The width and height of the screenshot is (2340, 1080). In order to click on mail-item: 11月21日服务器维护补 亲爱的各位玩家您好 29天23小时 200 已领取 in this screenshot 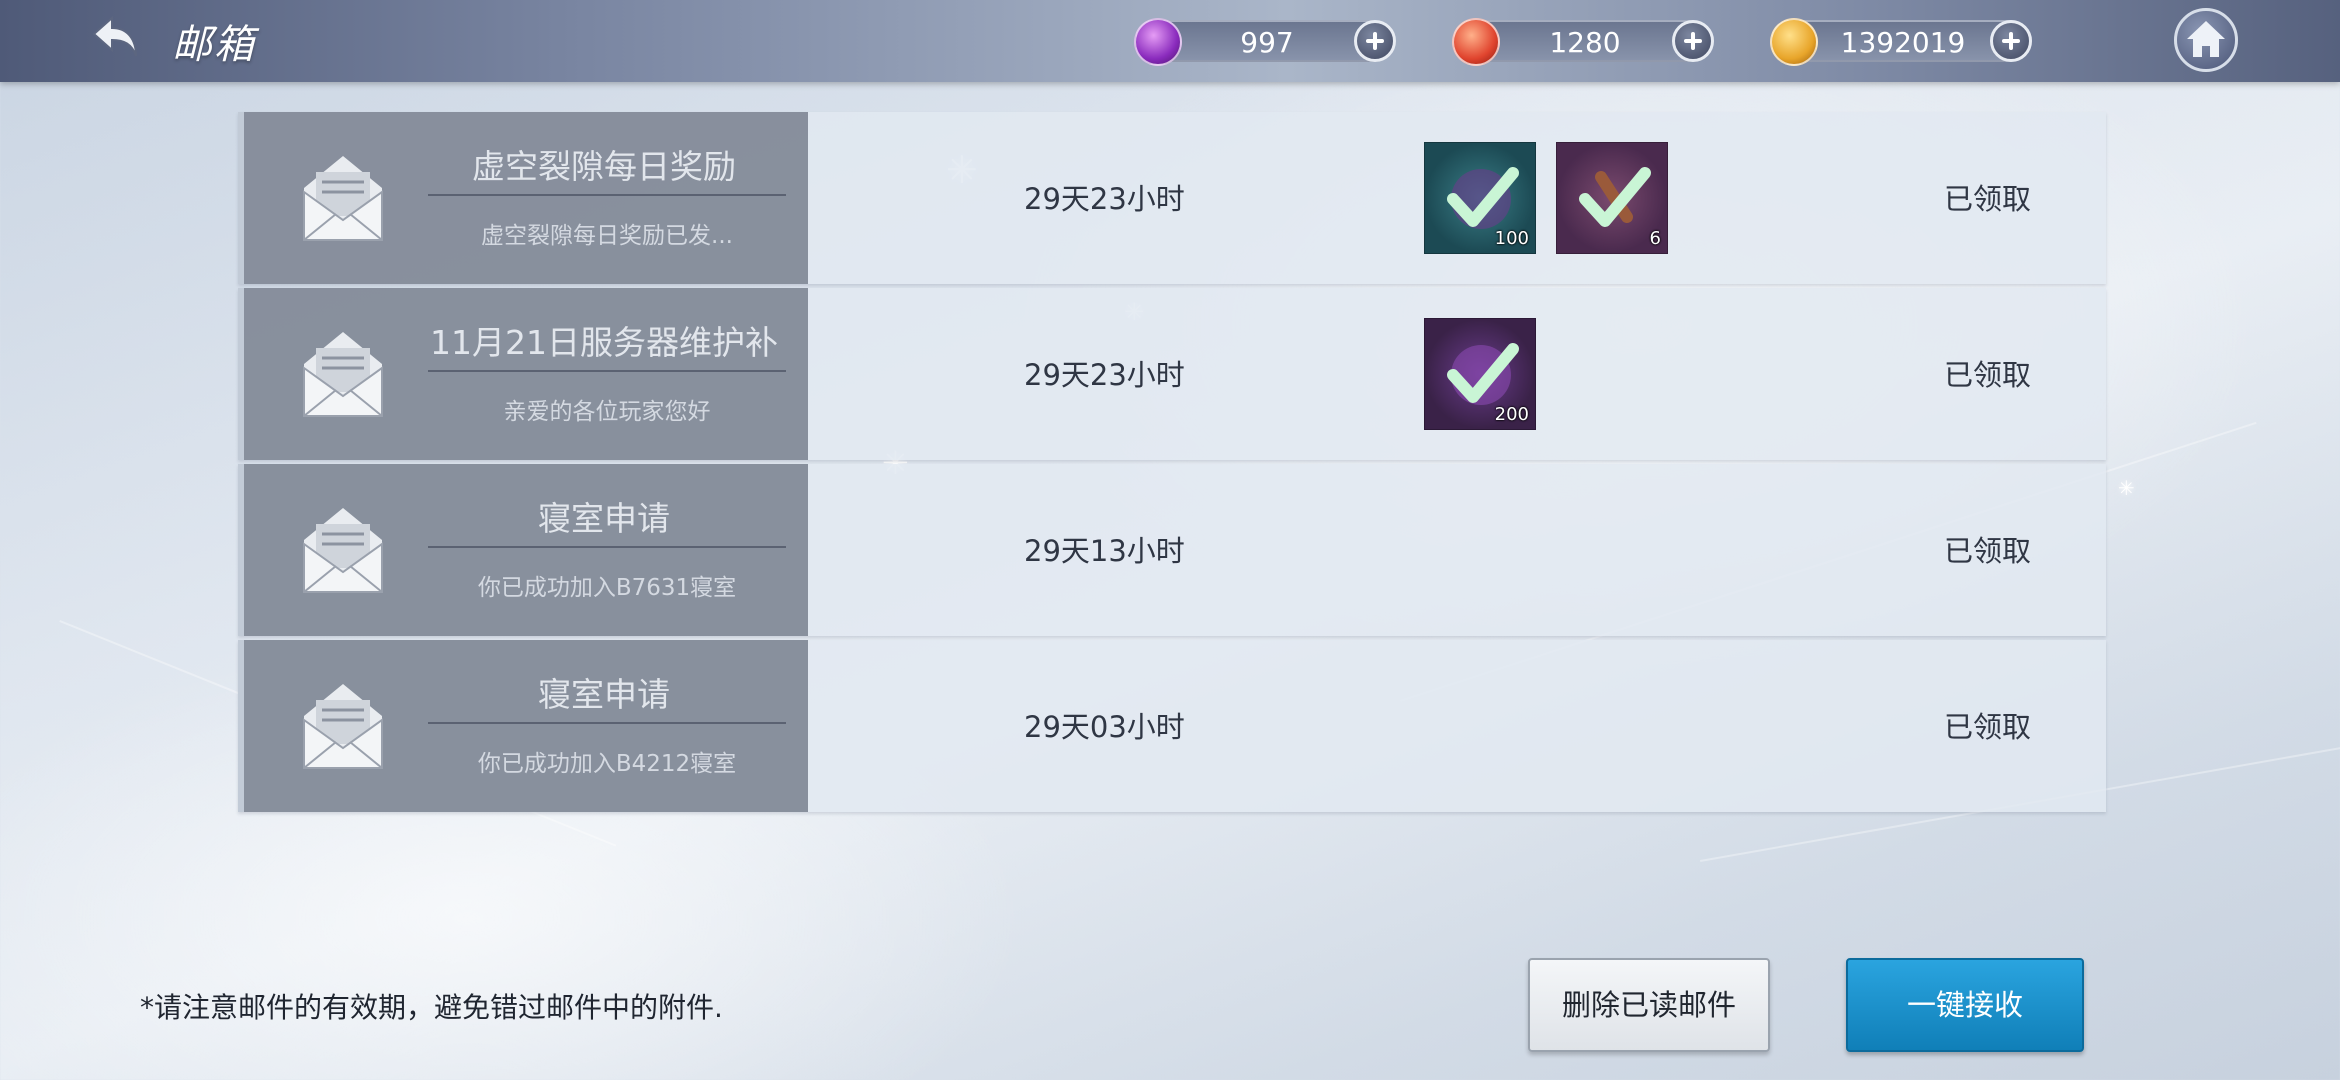, I will do `click(1172, 374)`.